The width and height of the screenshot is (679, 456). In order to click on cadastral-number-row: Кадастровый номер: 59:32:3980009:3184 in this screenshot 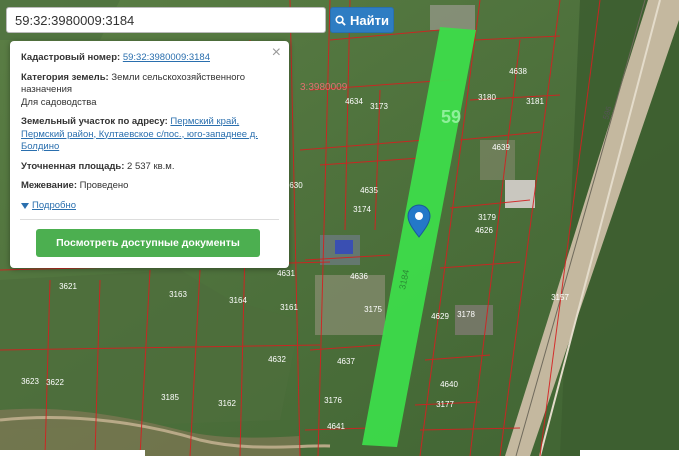, I will do `click(149, 58)`.